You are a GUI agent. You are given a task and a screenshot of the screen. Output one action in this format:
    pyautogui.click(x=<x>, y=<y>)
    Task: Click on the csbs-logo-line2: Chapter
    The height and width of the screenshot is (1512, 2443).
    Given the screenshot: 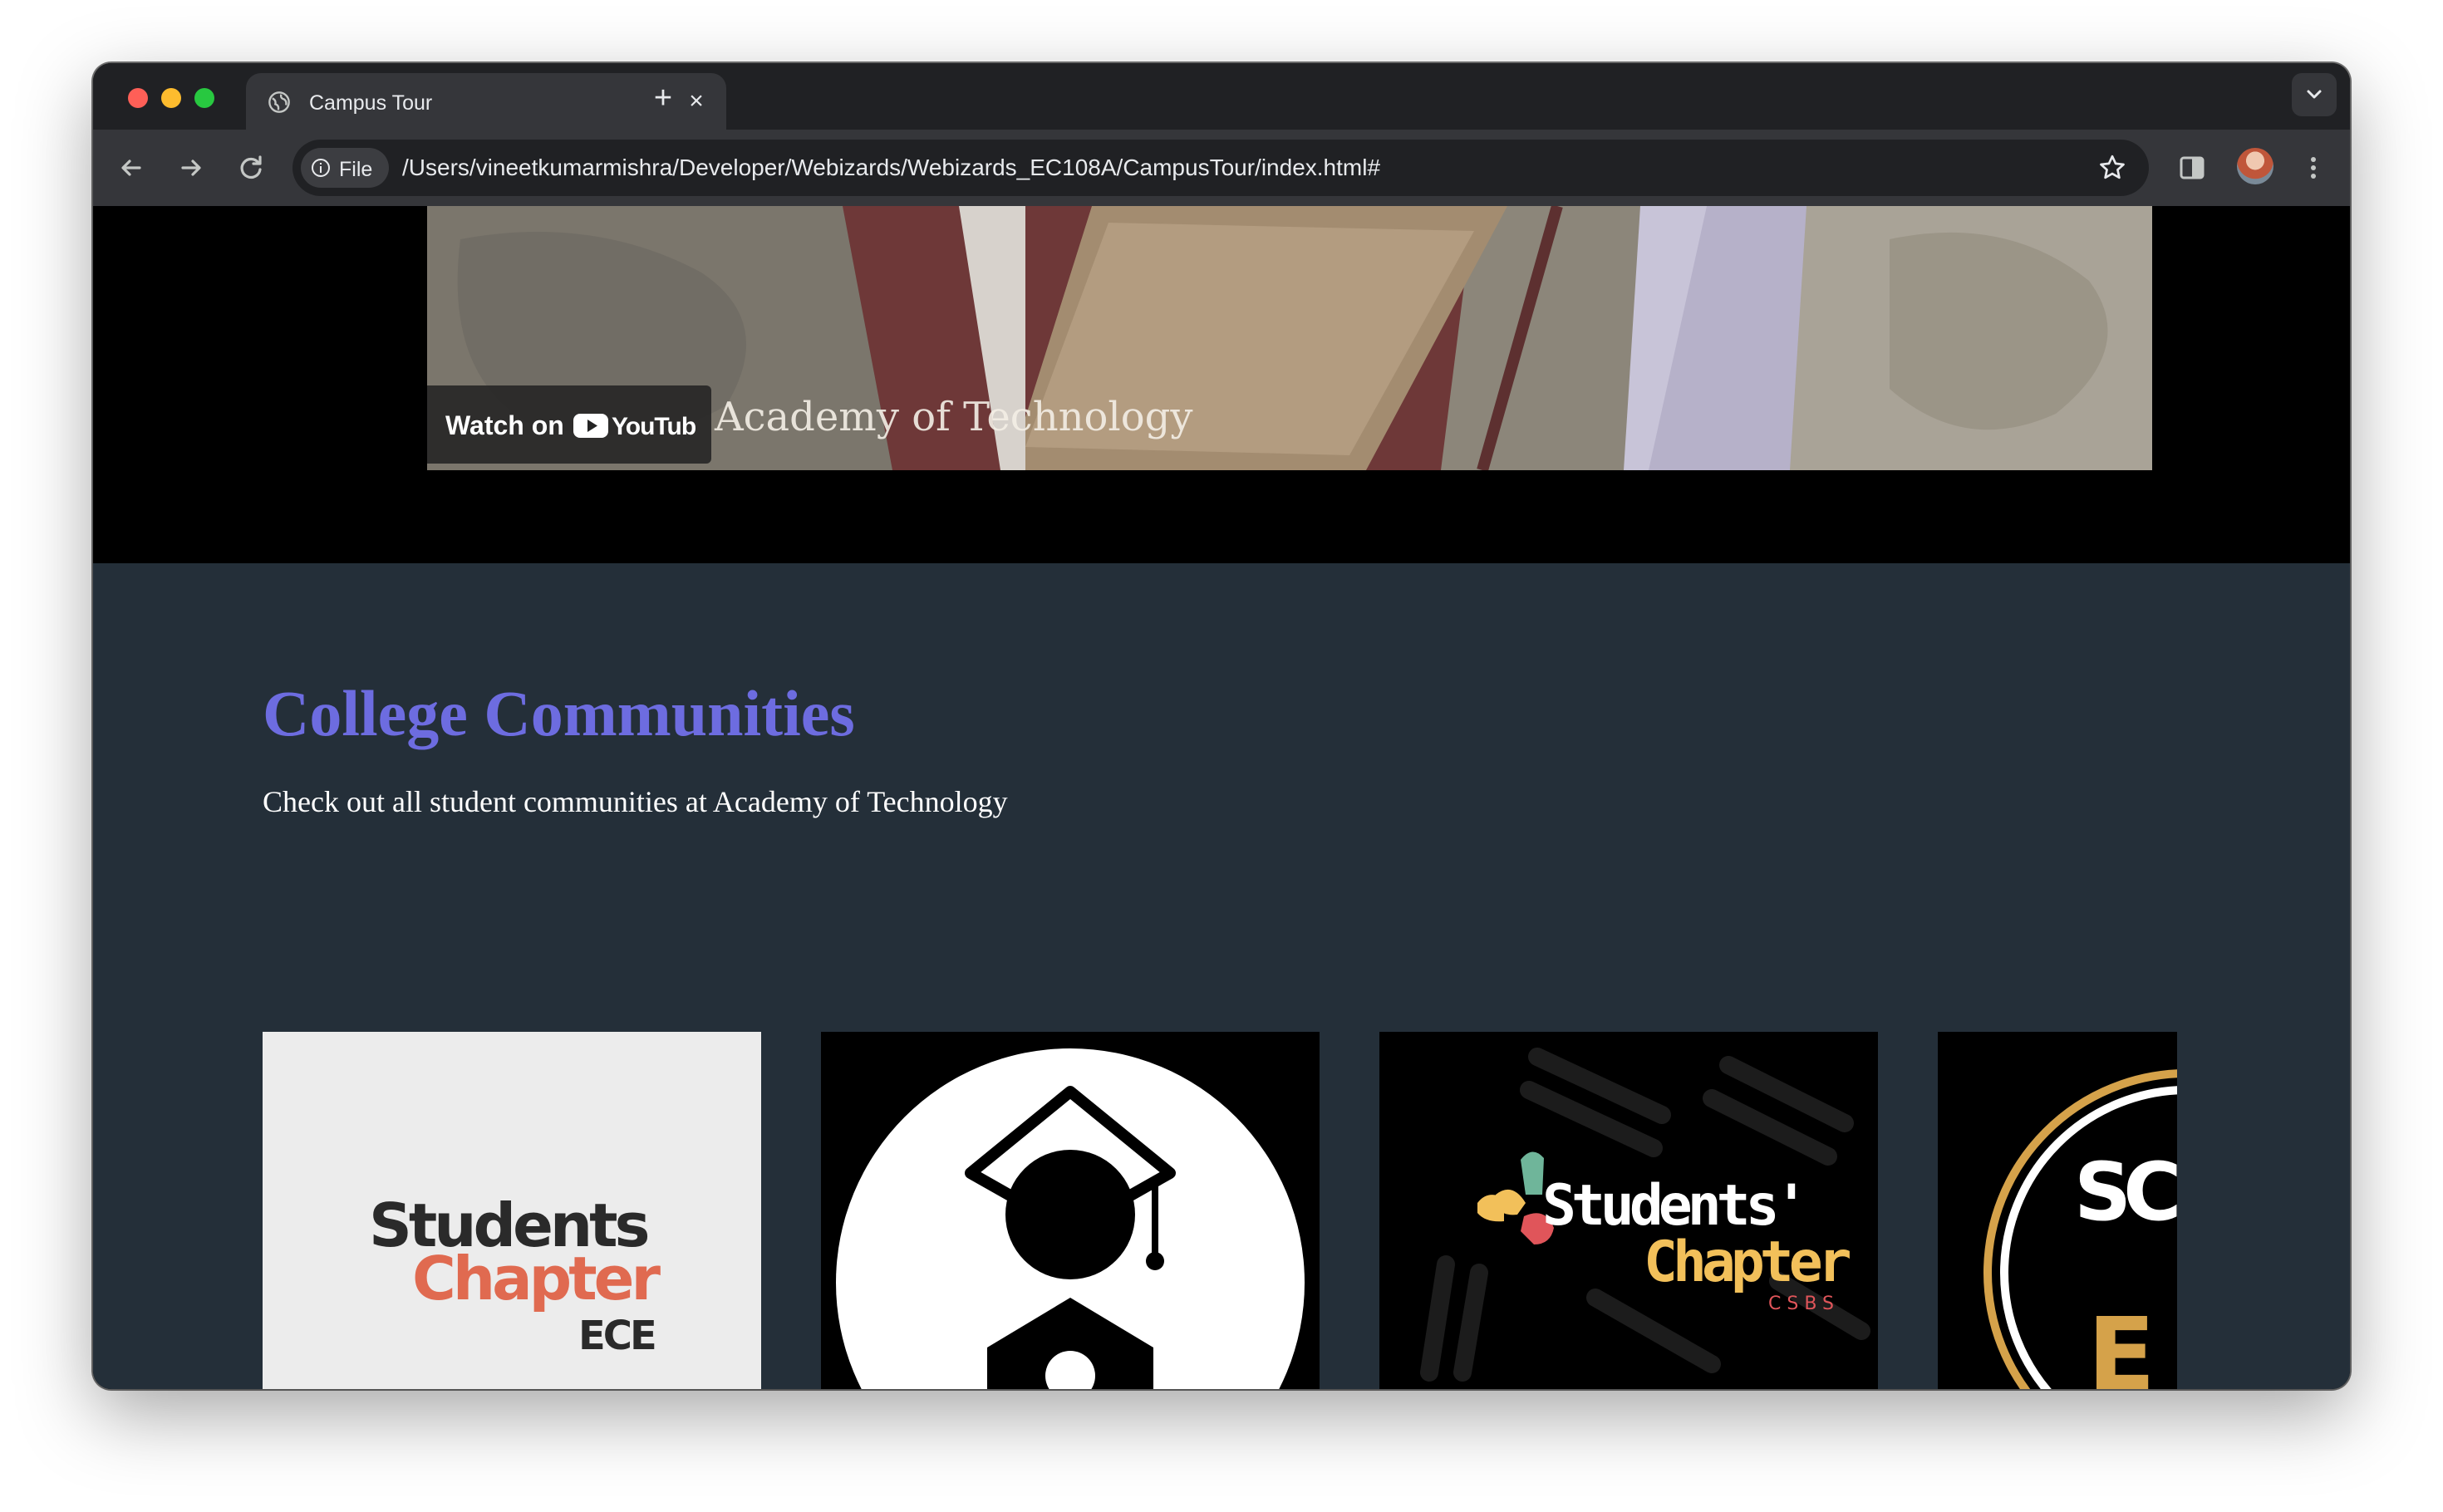 What is the action you would take?
    pyautogui.click(x=1747, y=1262)
    